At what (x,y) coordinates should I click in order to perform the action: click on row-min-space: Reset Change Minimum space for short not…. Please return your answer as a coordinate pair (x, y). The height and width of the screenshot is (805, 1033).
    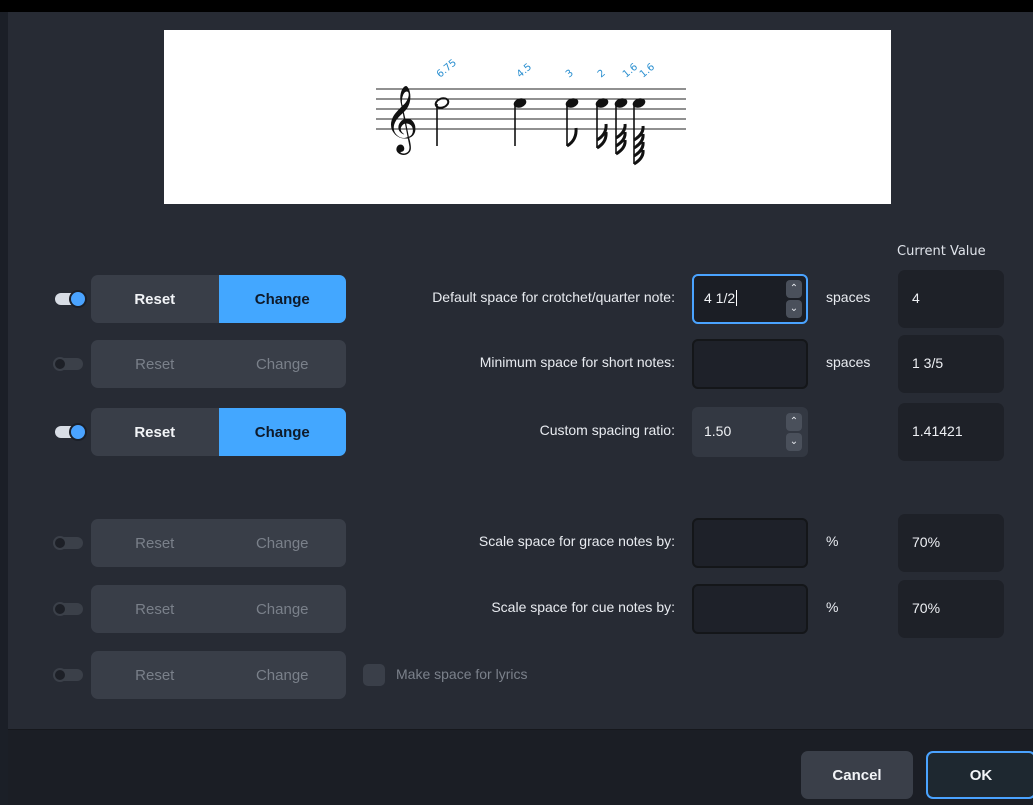
    Looking at the image, I should click on (516, 364).